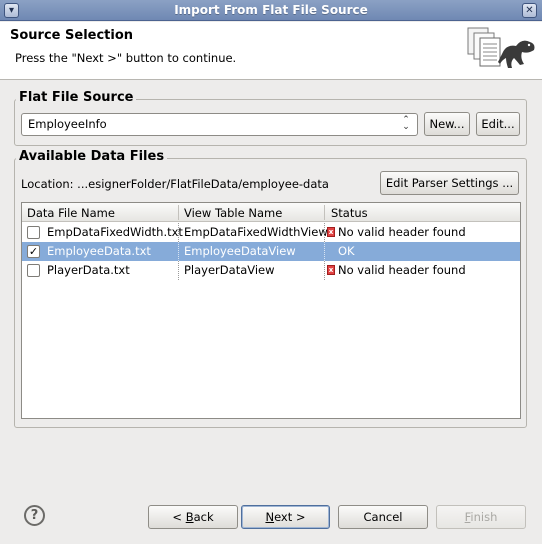 The height and width of the screenshot is (544, 542). I want to click on next-button: Next >, so click(285, 517).